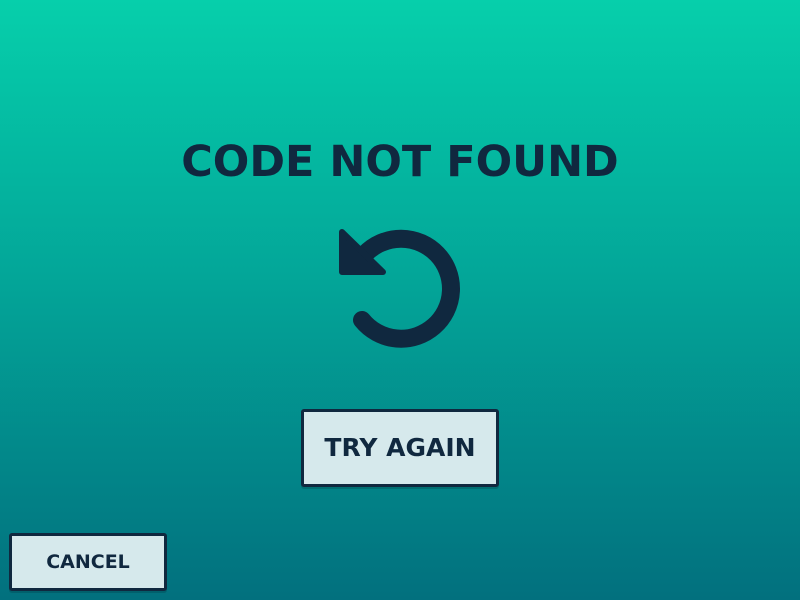 Image resolution: width=800 pixels, height=600 pixels. Describe the element at coordinates (400, 162) in the screenshot. I see `page-title: CODE NOT FOUND` at that location.